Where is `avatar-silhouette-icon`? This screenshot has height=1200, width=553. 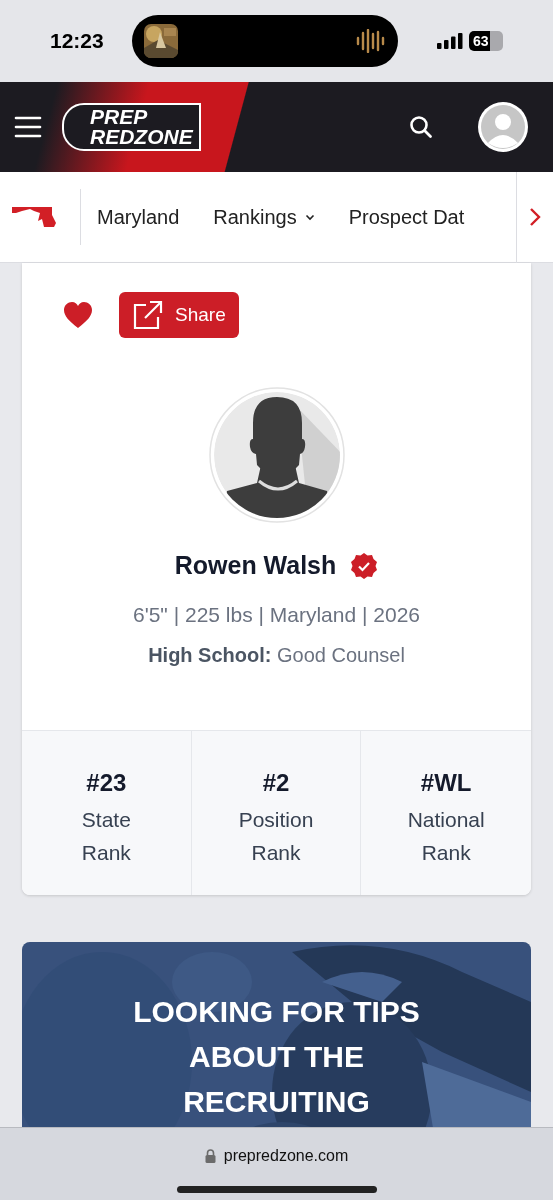
avatar-silhouette-icon is located at coordinates (276, 455).